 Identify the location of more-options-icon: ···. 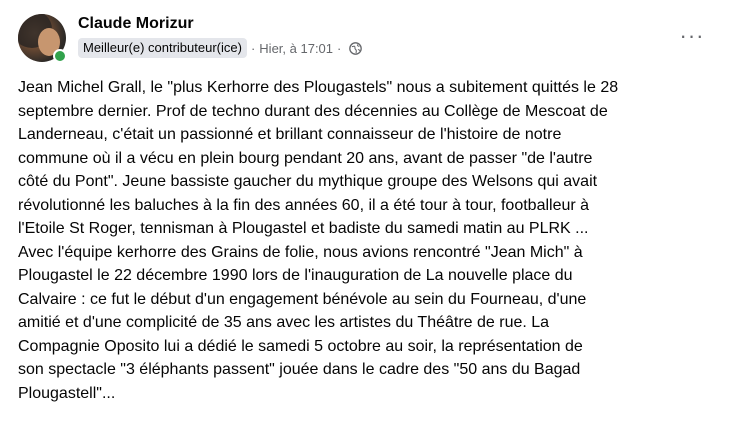
(692, 35).